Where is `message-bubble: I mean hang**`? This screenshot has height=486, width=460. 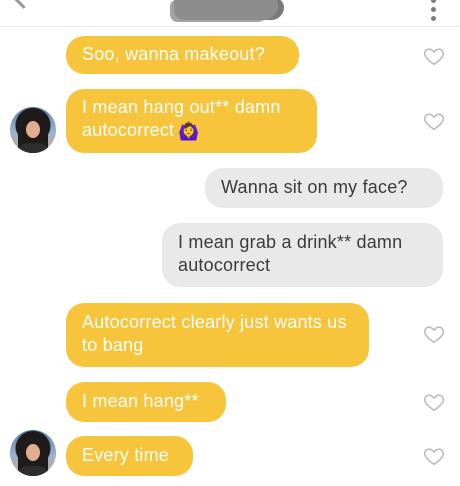
message-bubble: I mean hang** is located at coordinates (146, 402).